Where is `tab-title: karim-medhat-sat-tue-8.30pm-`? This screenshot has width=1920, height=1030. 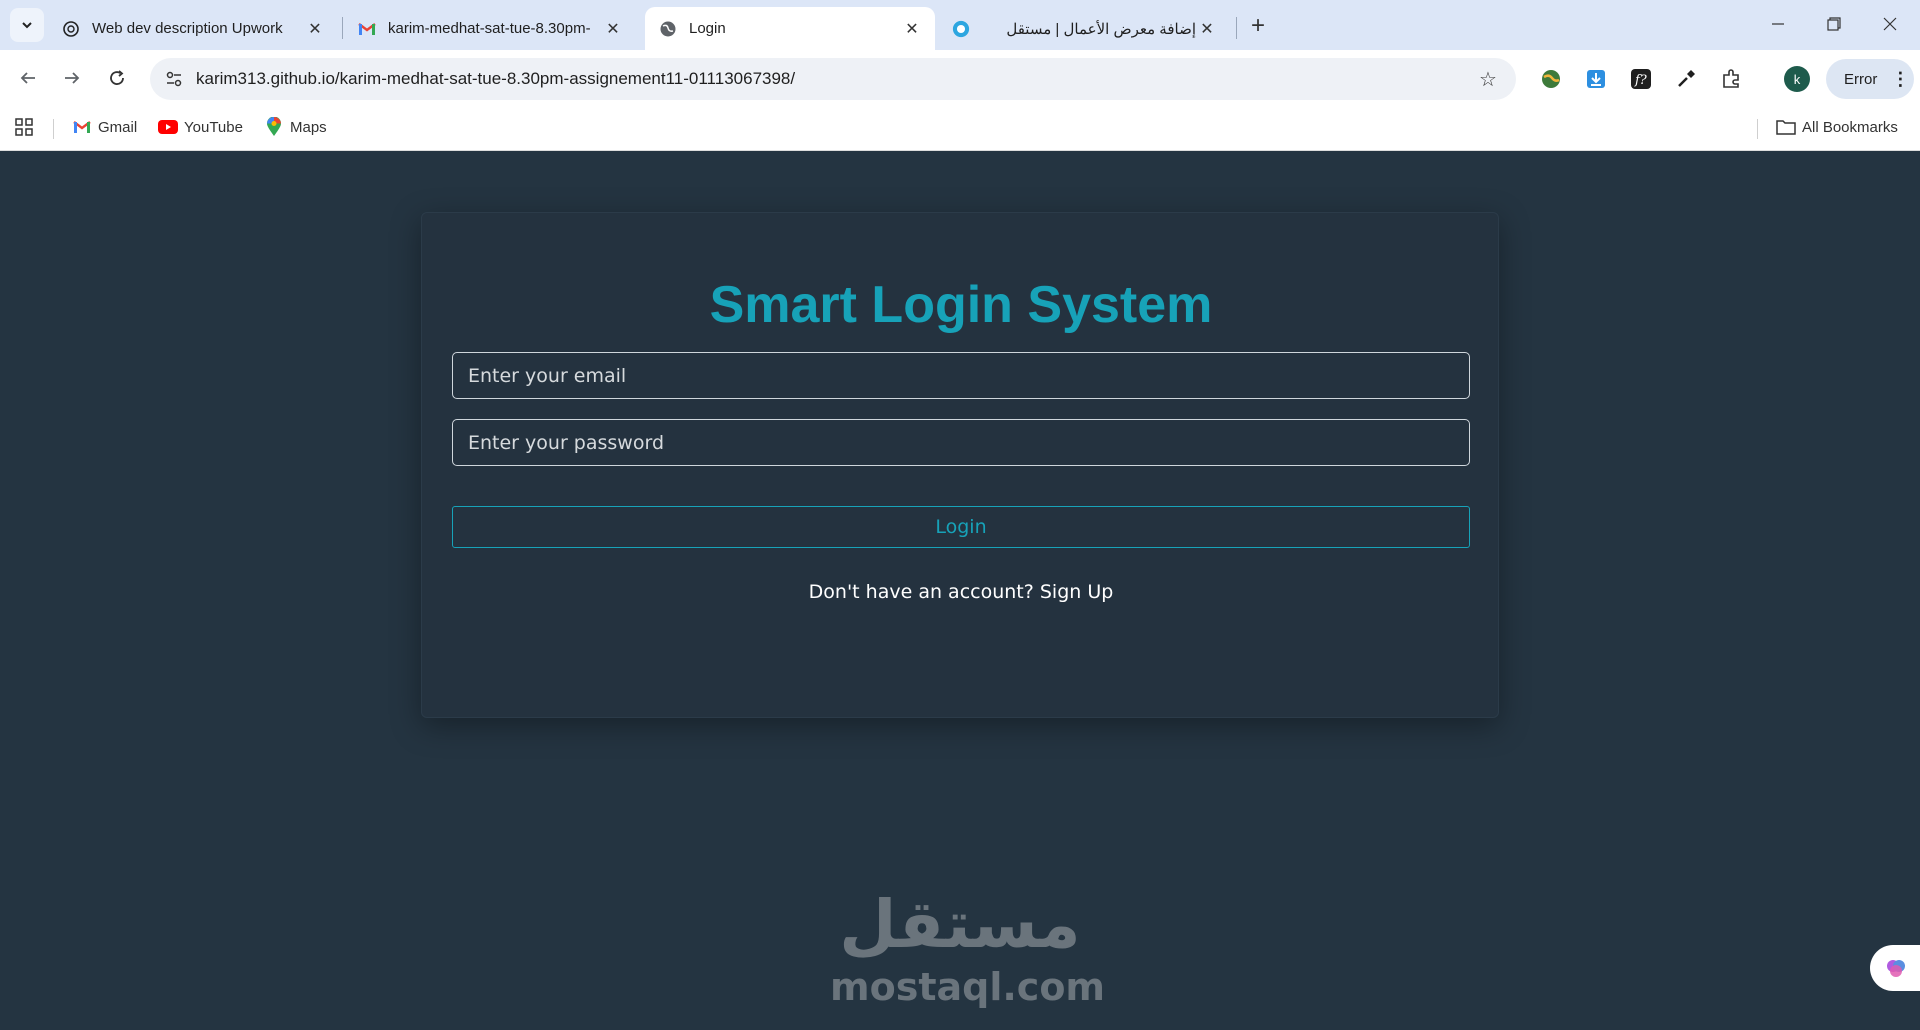
tab-title: karim-medhat-sat-tue-8.30pm- is located at coordinates (489, 28).